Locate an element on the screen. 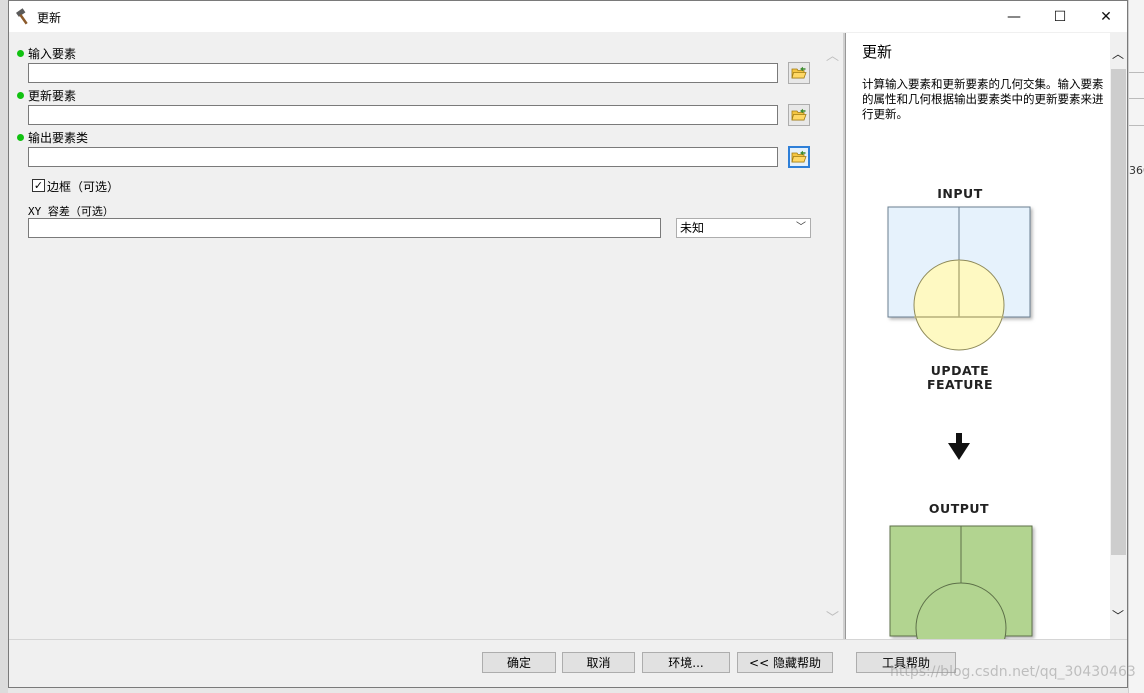 The image size is (1144, 693). diagram-update-label-line2: FEATURE is located at coordinates (960, 384).